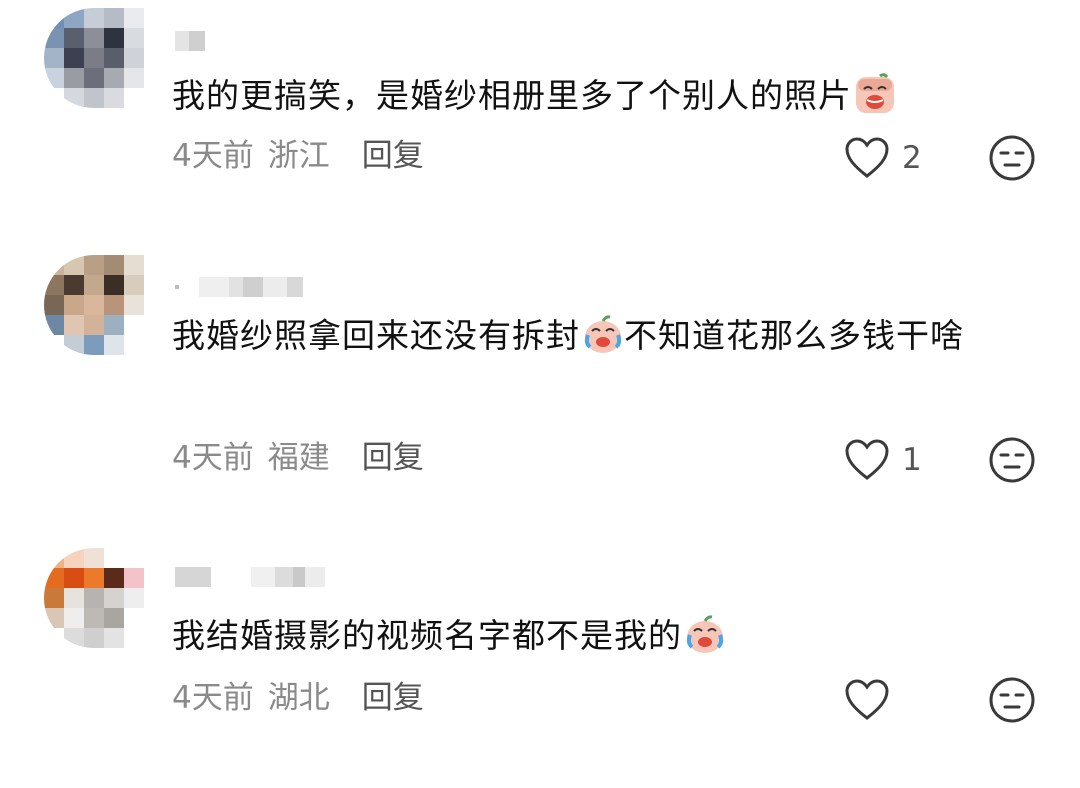 The image size is (1080, 788). I want to click on comment-location: 湖北, so click(298, 698).